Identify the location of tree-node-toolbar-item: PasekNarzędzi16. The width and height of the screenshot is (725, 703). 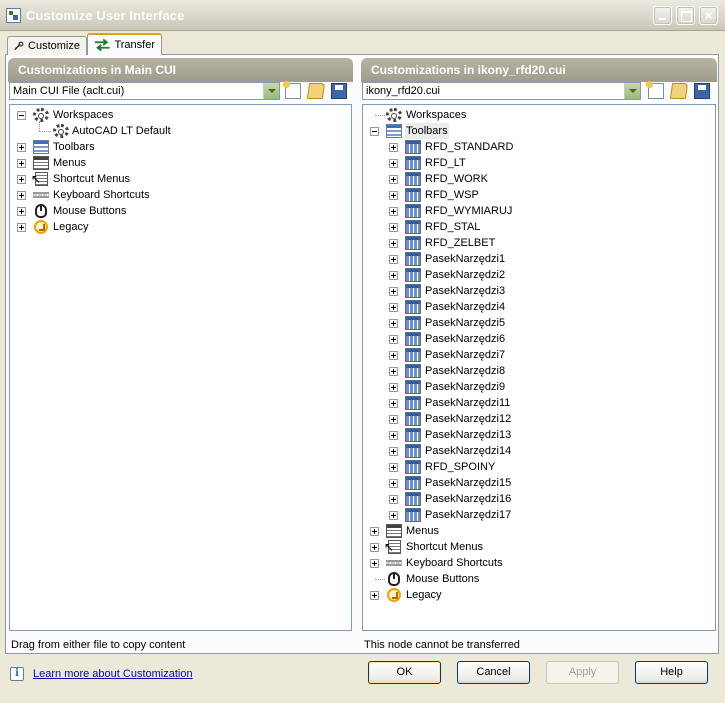
(539, 499).